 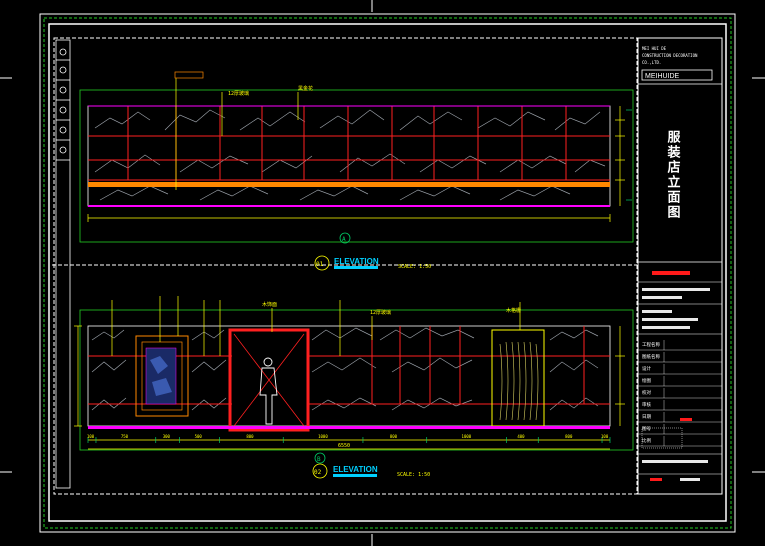 I want to click on lower-annotation-door: 木饰面, so click(x=269, y=304).